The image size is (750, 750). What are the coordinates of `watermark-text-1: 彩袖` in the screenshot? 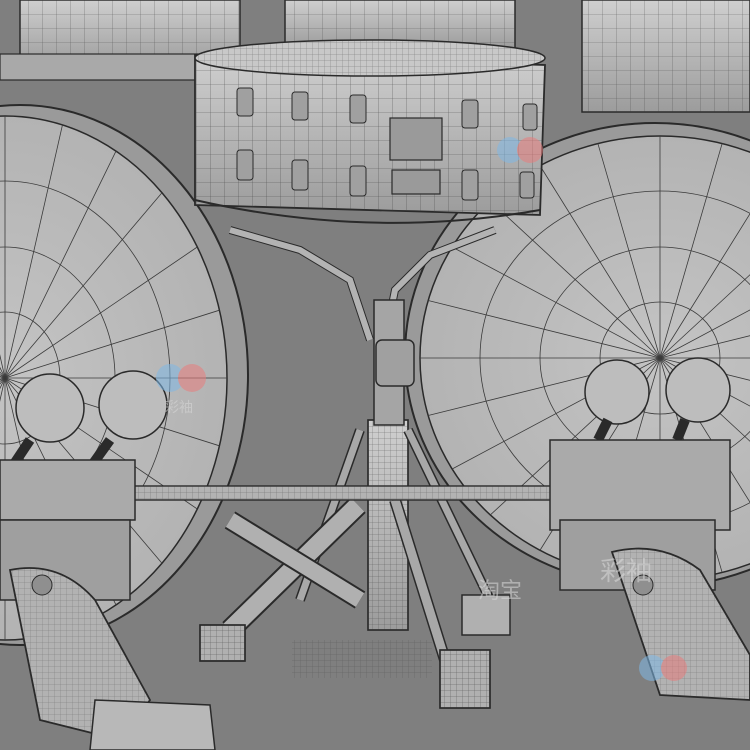 It's located at (179, 408).